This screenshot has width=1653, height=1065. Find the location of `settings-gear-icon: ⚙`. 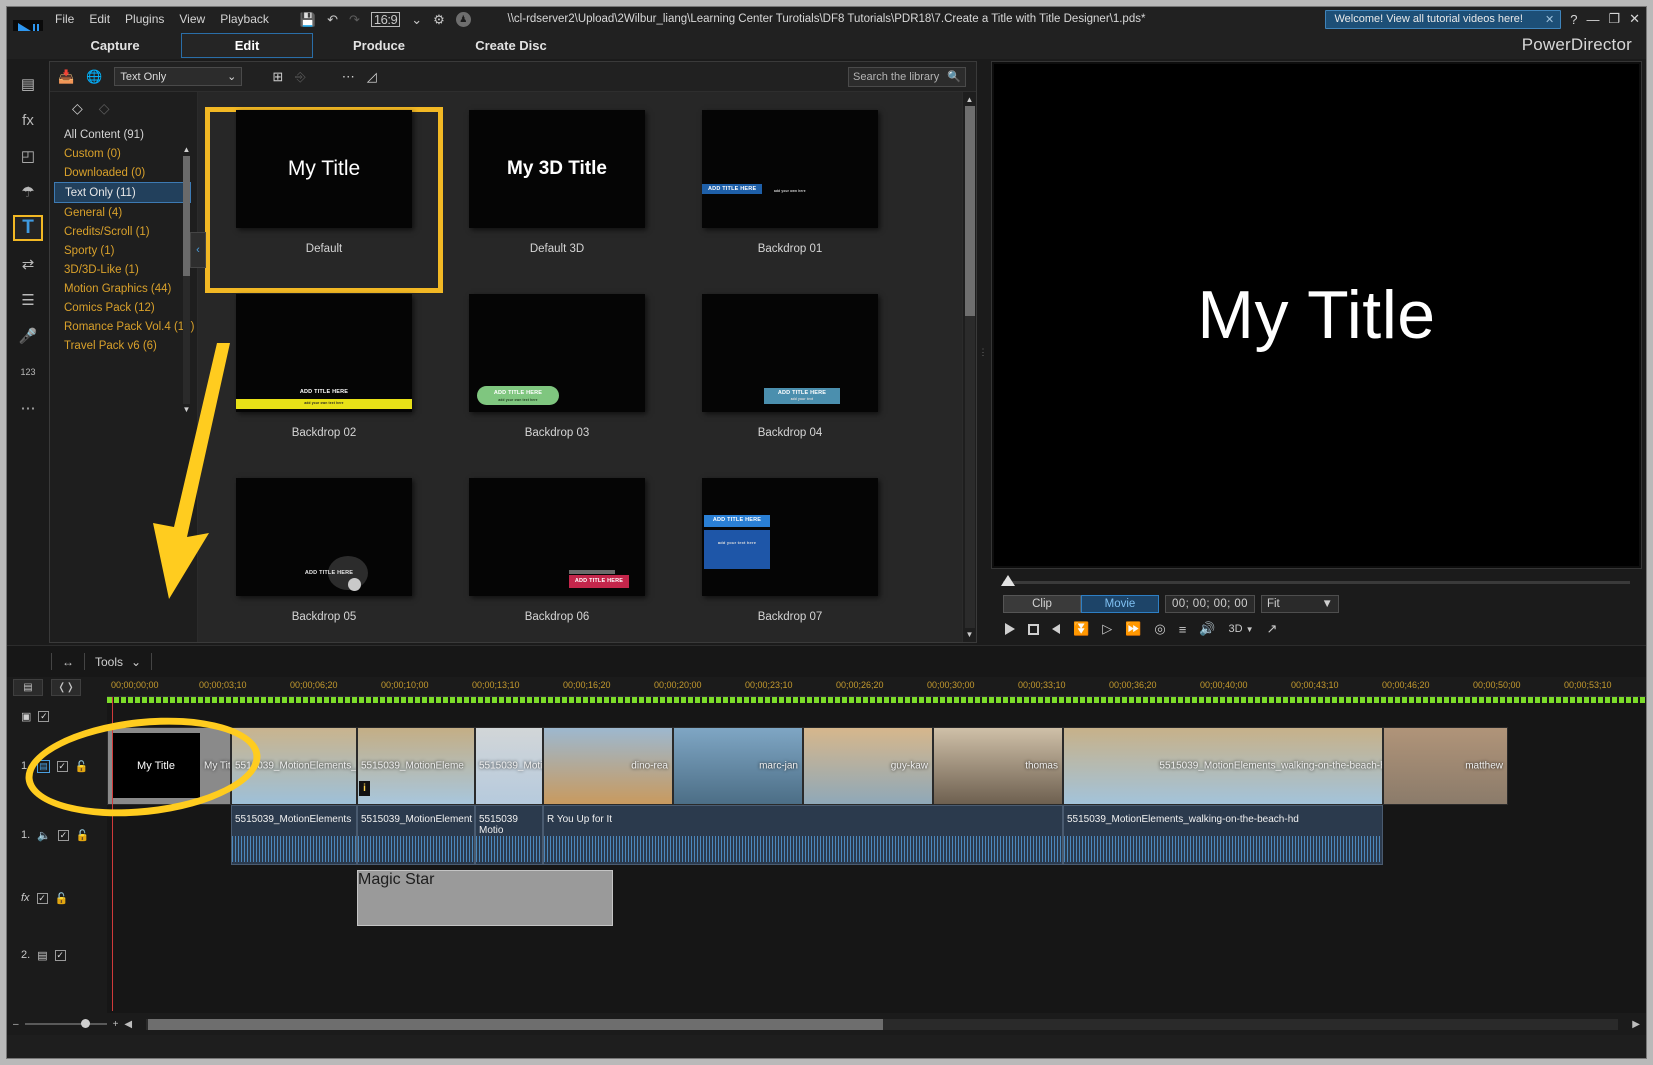

settings-gear-icon: ⚙ is located at coordinates (439, 19).